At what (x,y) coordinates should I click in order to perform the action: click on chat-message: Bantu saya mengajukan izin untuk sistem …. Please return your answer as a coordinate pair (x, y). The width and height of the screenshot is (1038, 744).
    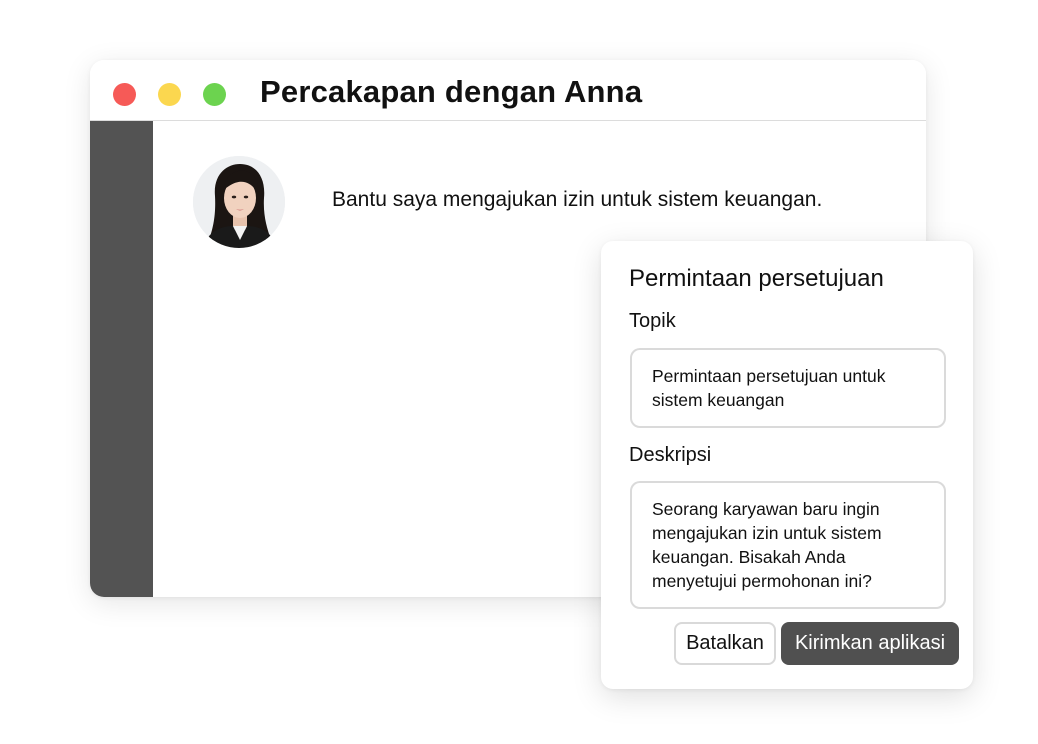
    Looking at the image, I should click on (577, 199).